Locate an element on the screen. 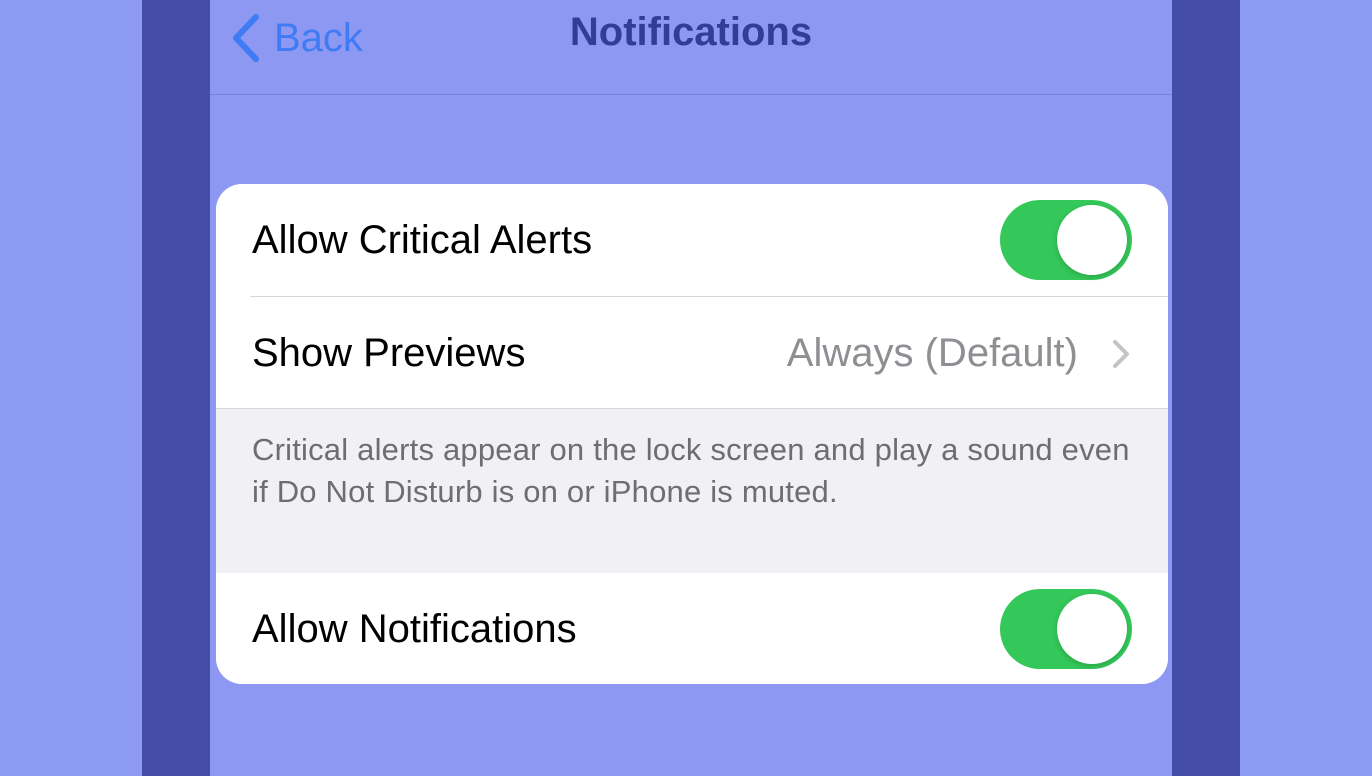 This screenshot has height=776, width=1372. show-previews-value: Always (Default) is located at coordinates (932, 352).